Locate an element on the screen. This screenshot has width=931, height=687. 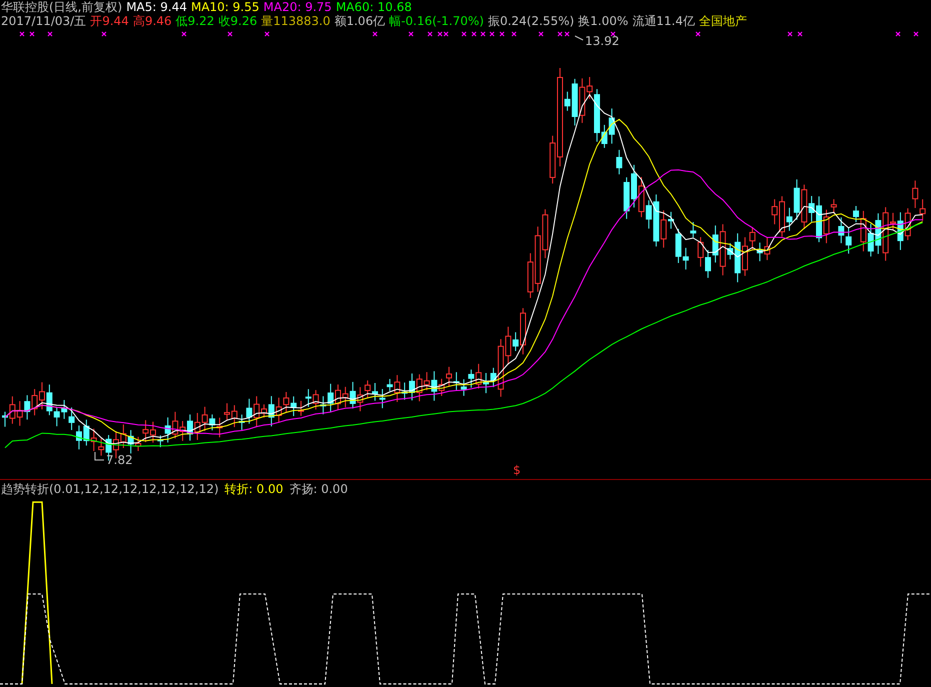
quote-field: 开9.44 is located at coordinates (109, 21).